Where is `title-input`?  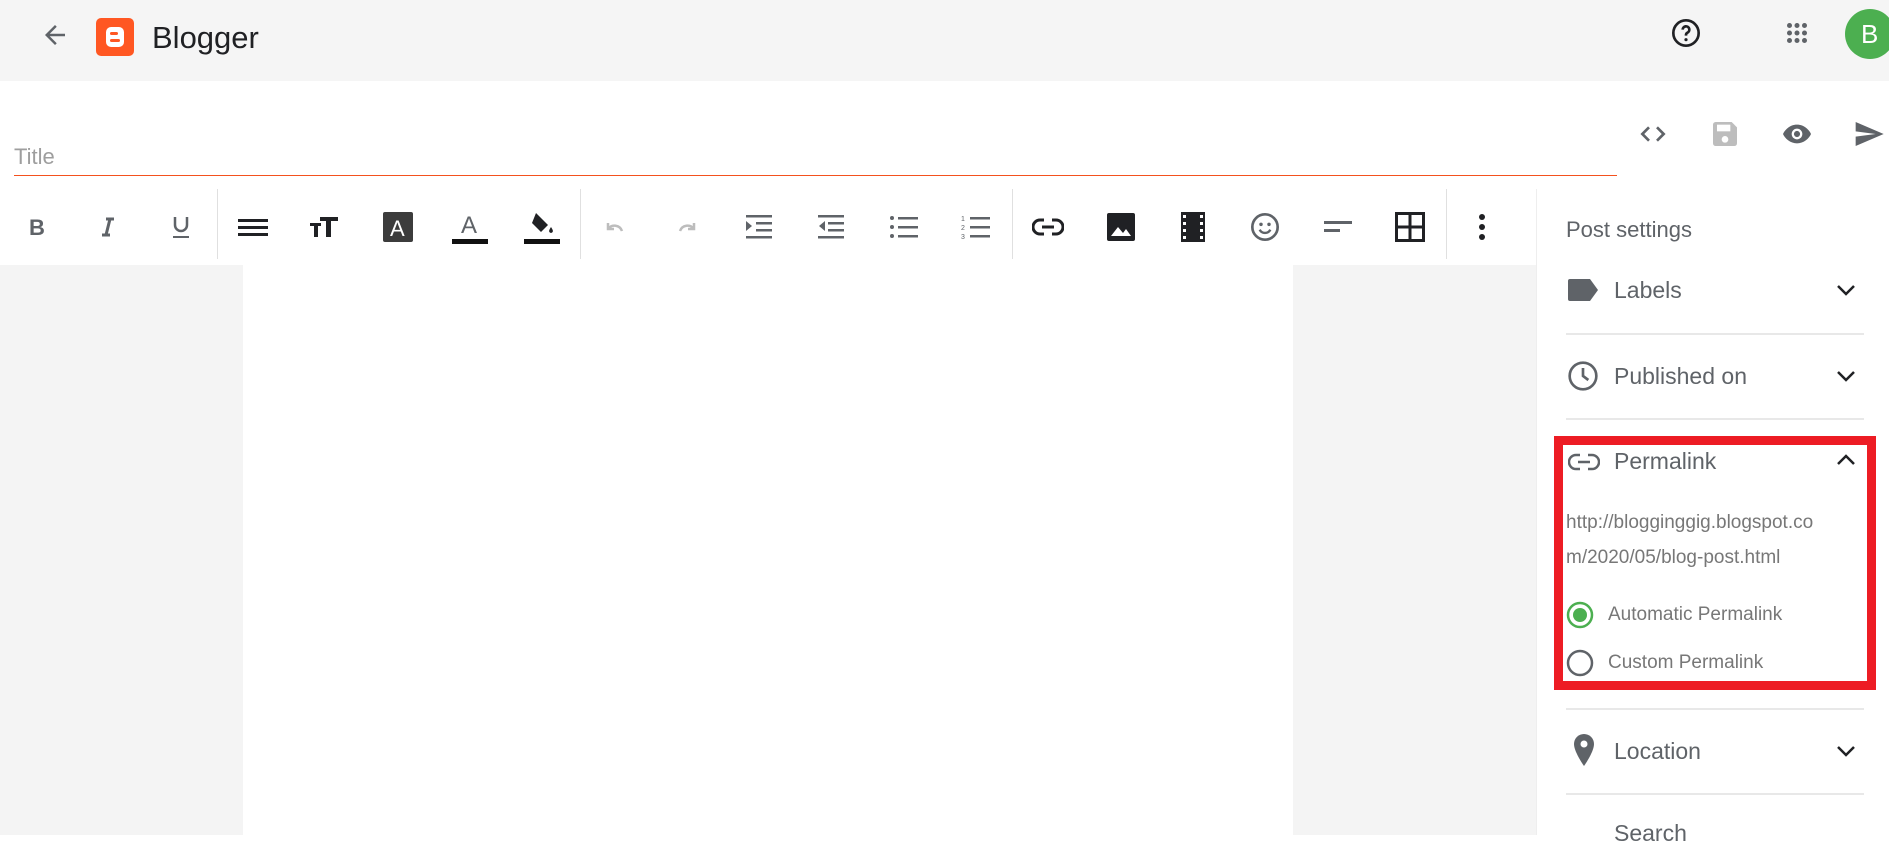
title-input is located at coordinates (815, 157).